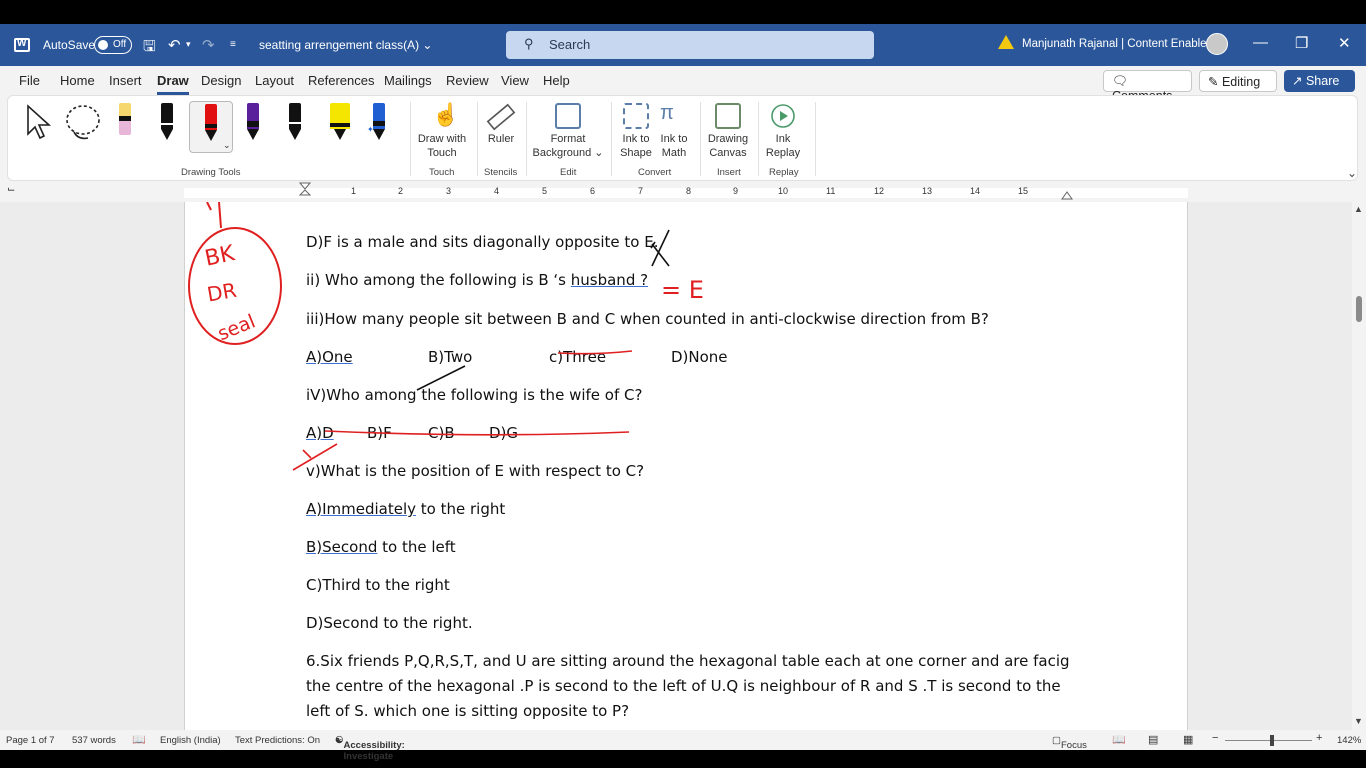 This screenshot has height=768, width=1366. I want to click on highlighter-pink-icon, so click(125, 122).